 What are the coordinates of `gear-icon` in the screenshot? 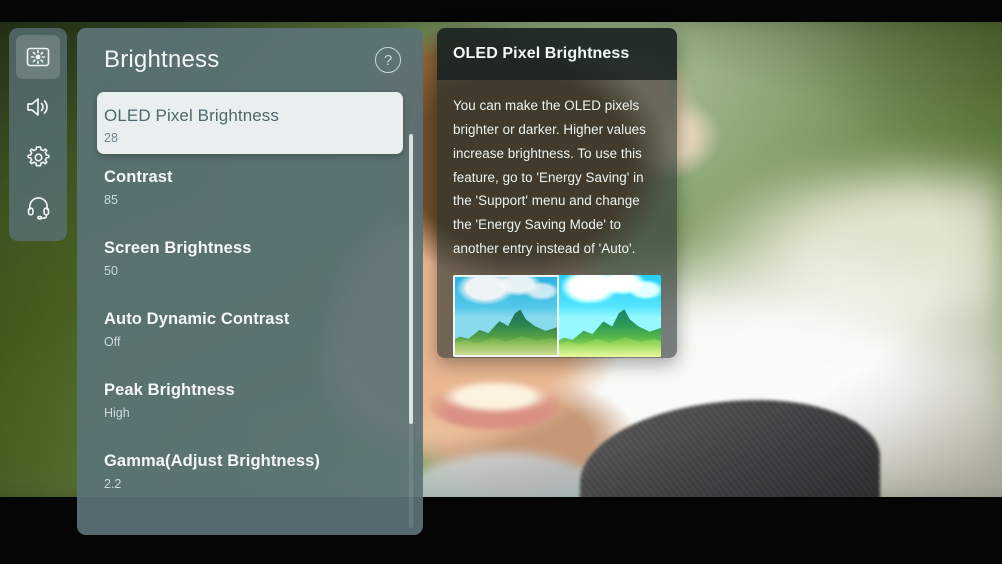 It's located at (38, 157).